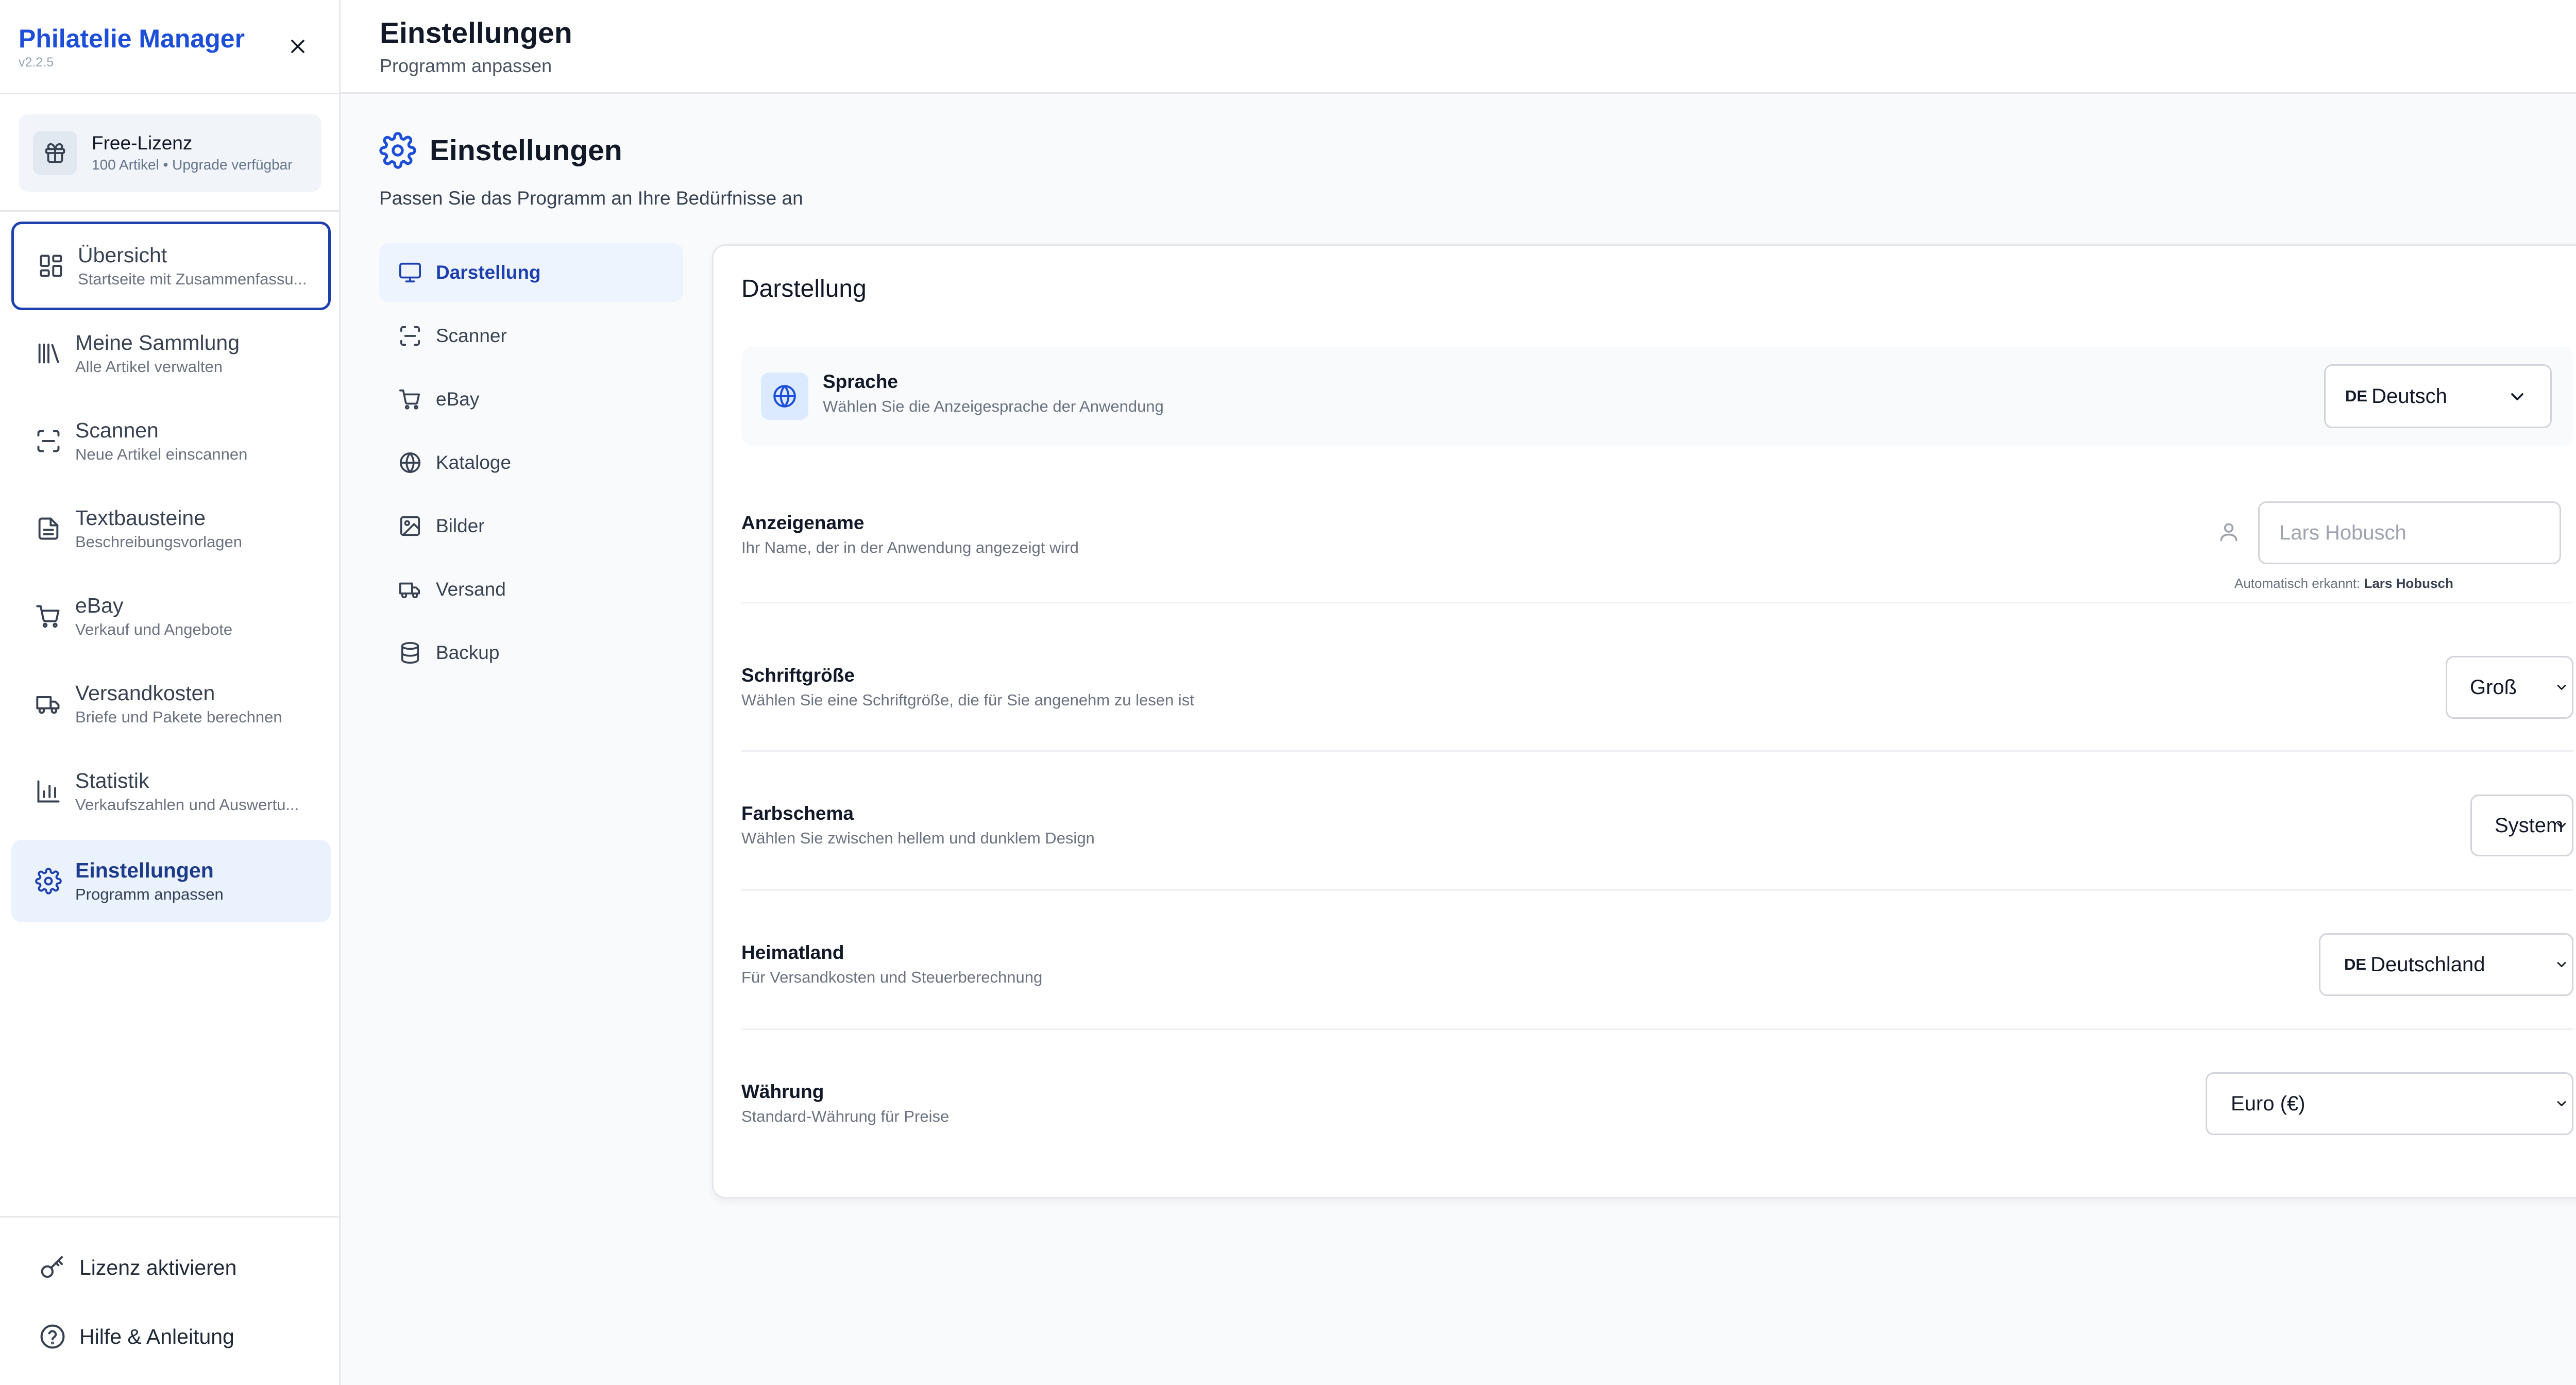 This screenshot has height=1385, width=2576. Describe the element at coordinates (798, 675) in the screenshot. I see `setting-title: Schriftgröße` at that location.